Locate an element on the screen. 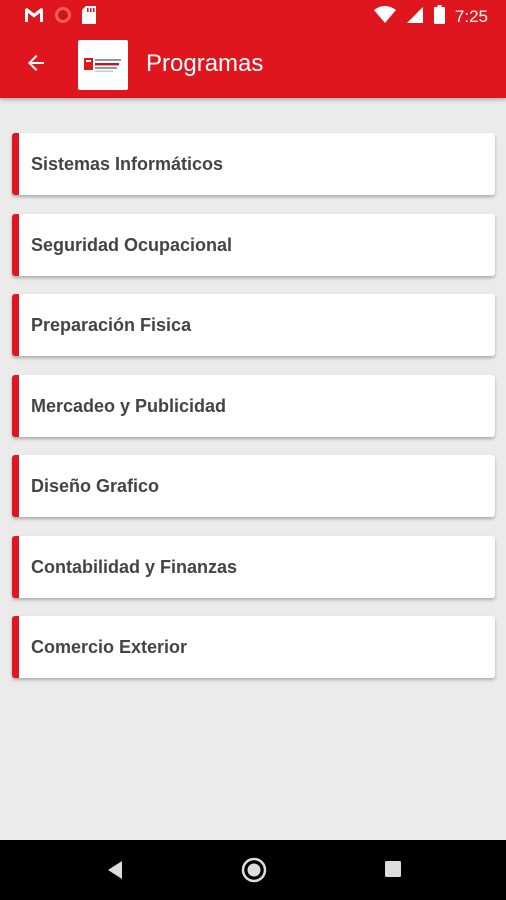  battery-icon is located at coordinates (439, 17).